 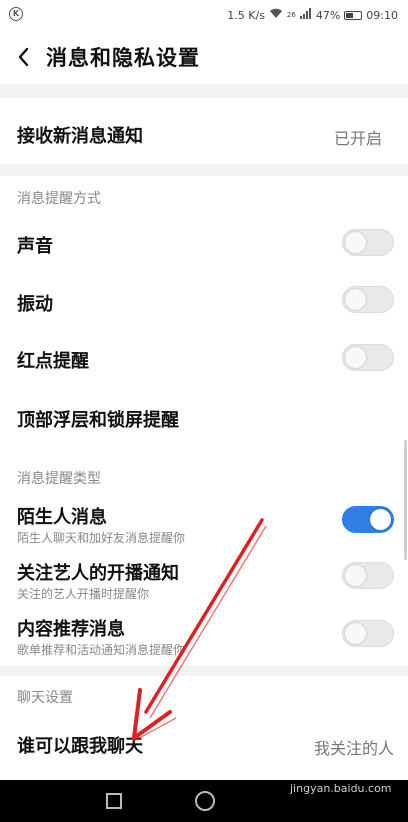 I want to click on stranger-message-sub: 陌生人聊天和加好友消息提醒你, so click(x=101, y=538).